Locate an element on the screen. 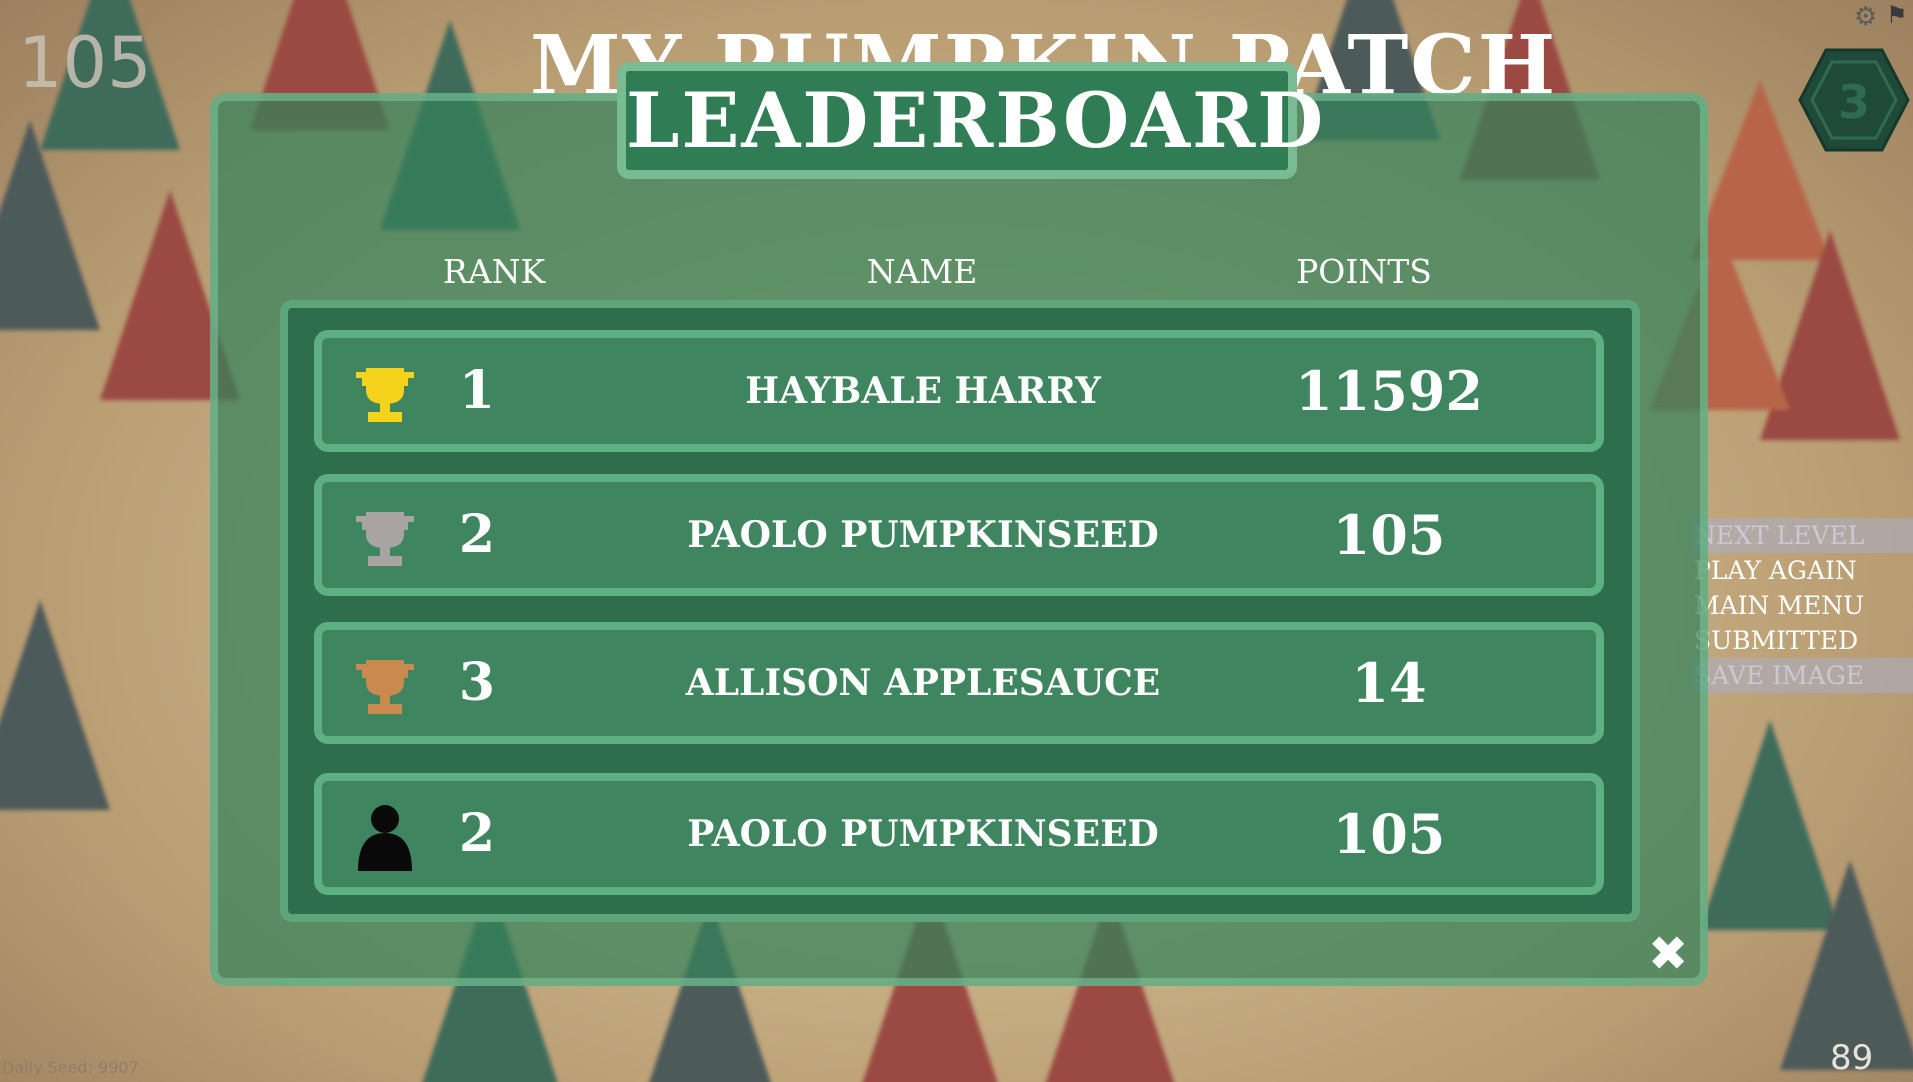 Image resolution: width=1913 pixels, height=1082 pixels. submitted-button: SUBMITTED is located at coordinates (1801, 640).